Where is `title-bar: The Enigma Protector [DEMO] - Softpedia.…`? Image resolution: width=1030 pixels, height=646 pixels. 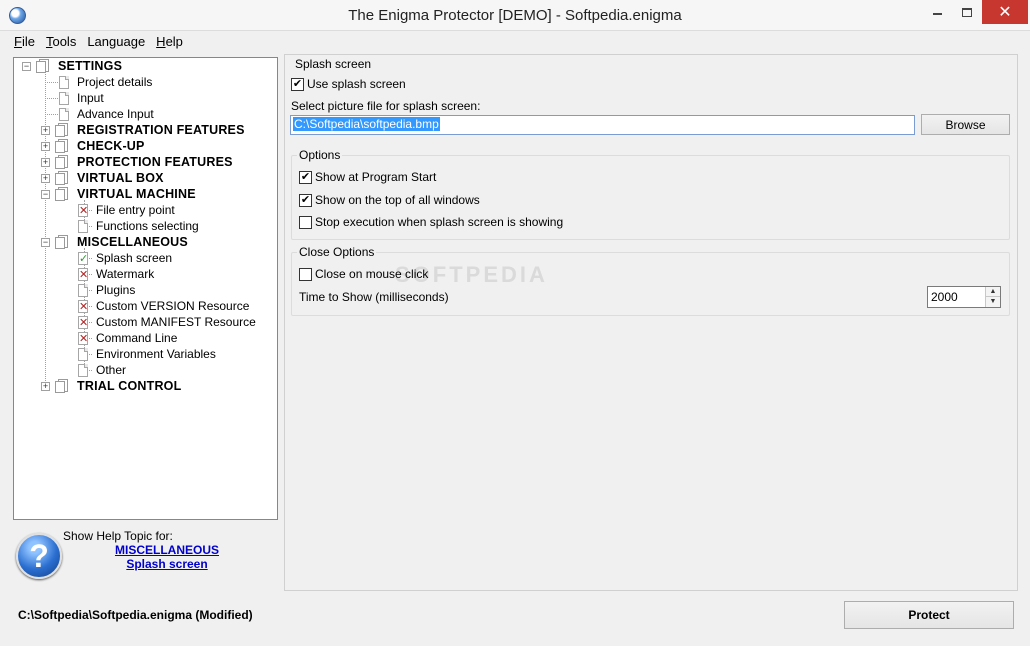
title-bar: The Enigma Protector [DEMO] - Softpedia.… is located at coordinates (515, 15).